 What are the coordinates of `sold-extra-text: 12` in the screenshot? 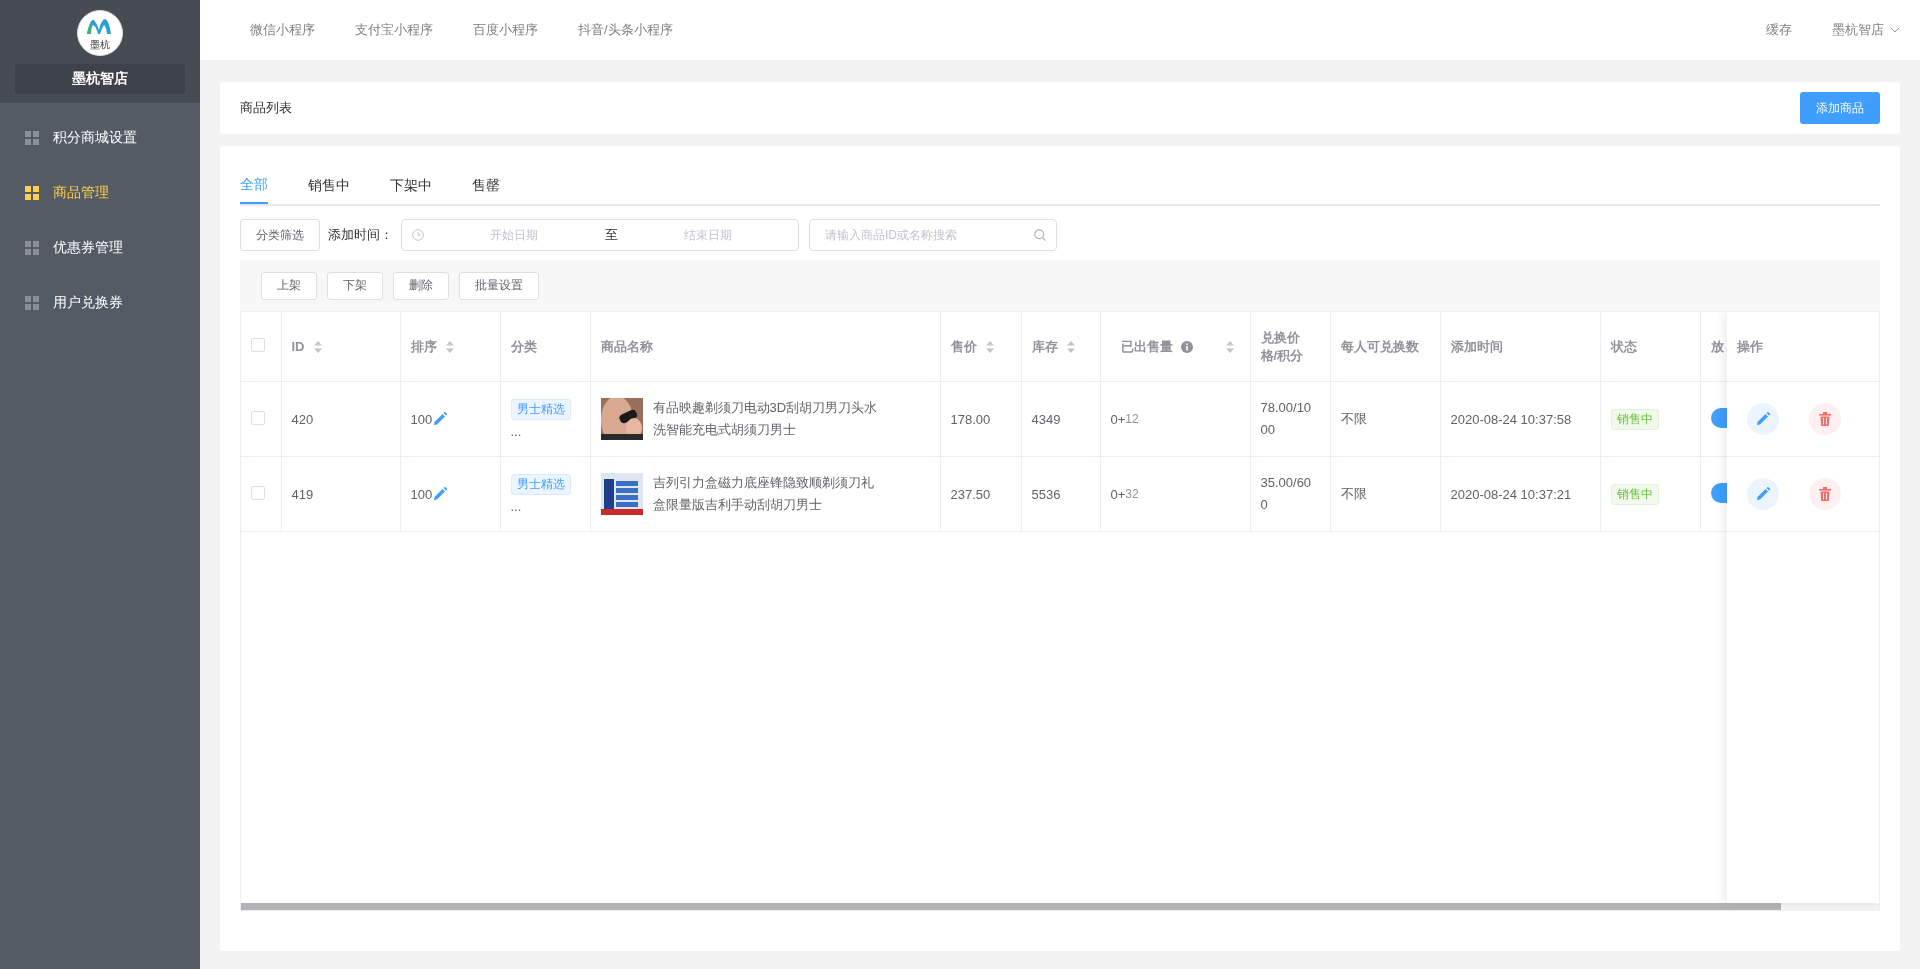 It's located at (1132, 419).